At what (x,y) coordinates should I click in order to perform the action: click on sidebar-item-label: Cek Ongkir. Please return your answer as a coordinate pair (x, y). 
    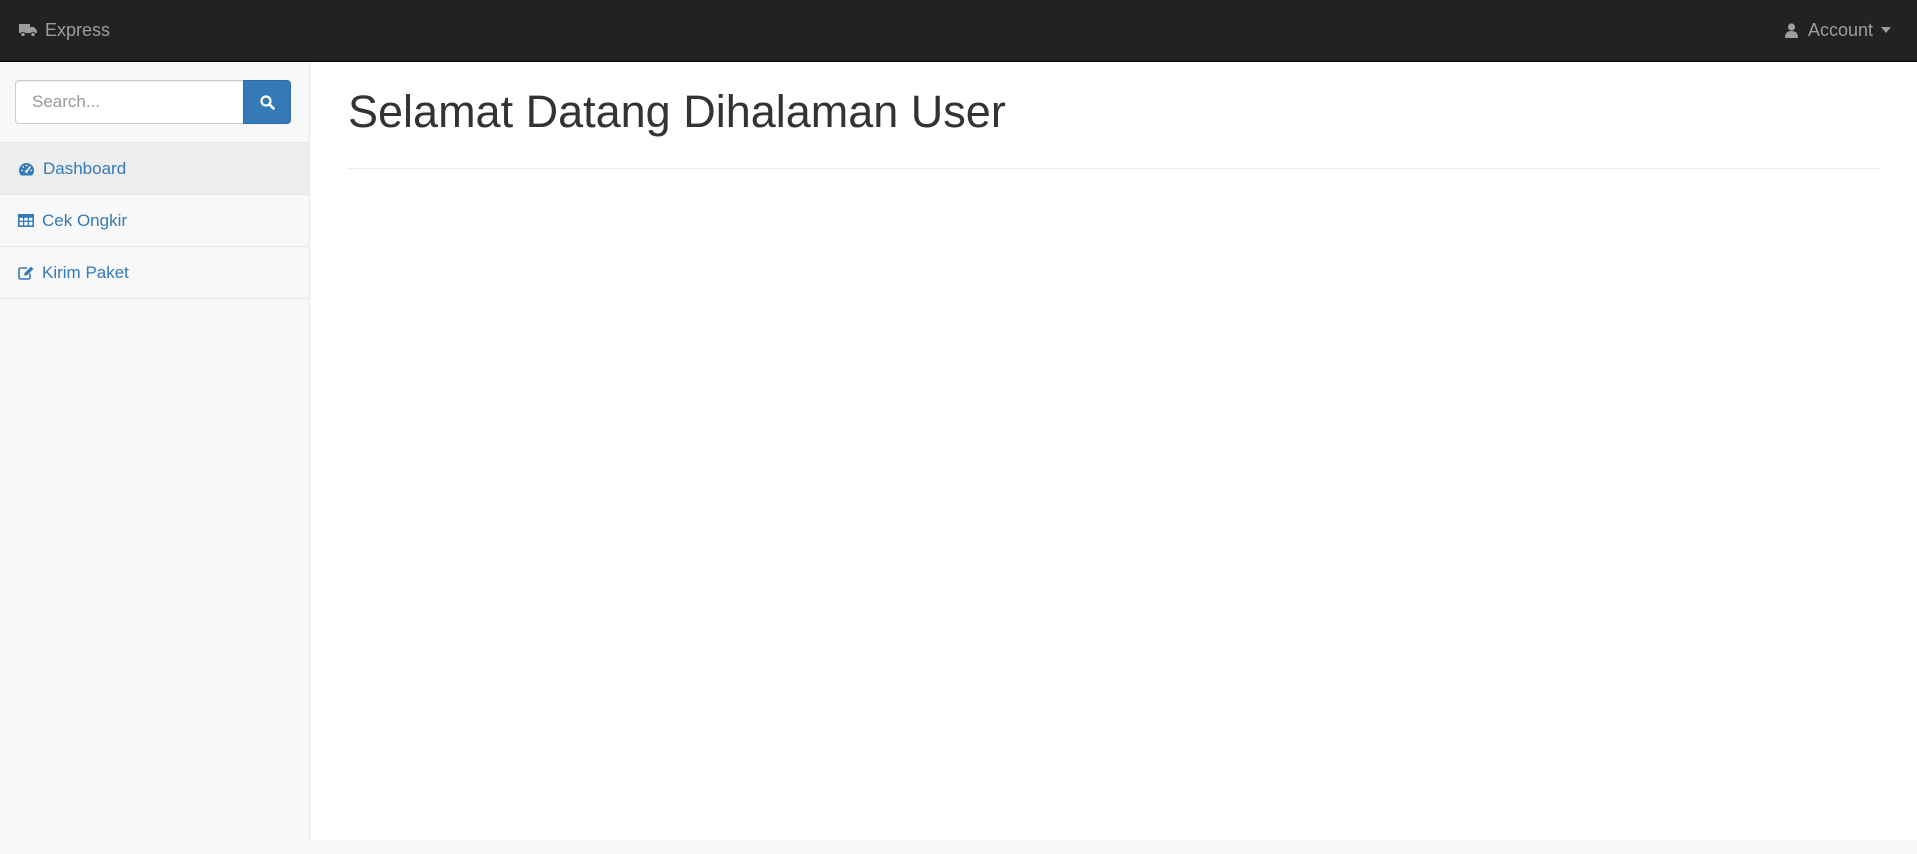
    Looking at the image, I should click on (85, 220).